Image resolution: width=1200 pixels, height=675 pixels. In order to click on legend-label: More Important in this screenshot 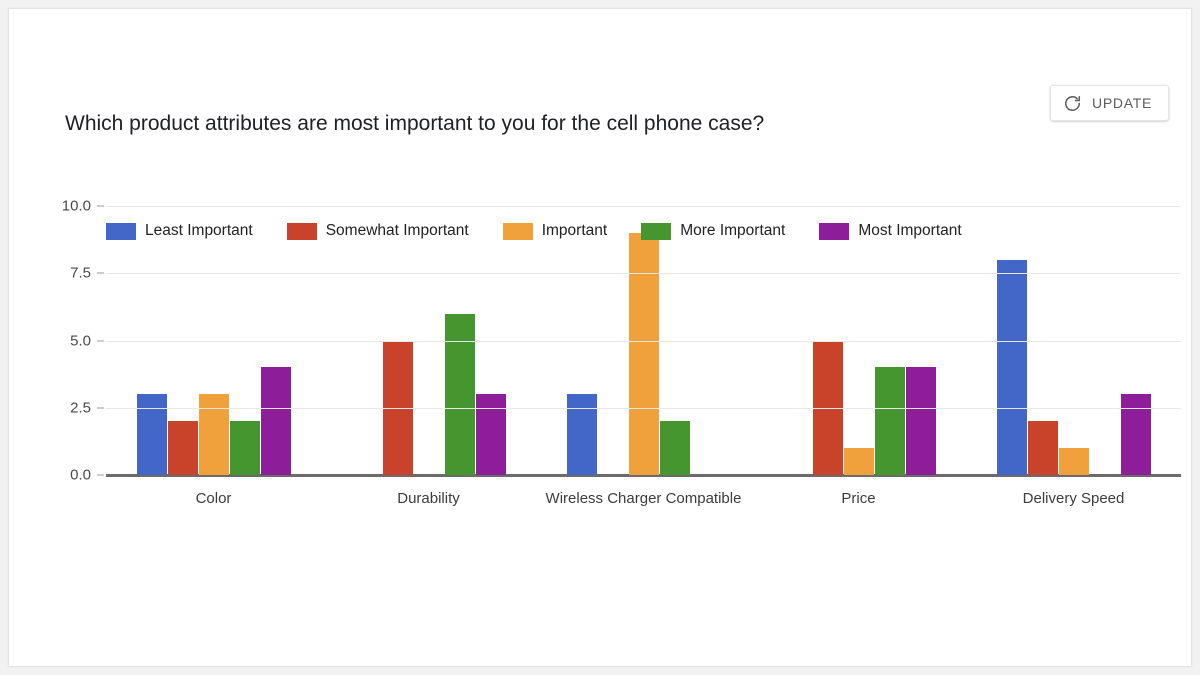, I will do `click(733, 230)`.